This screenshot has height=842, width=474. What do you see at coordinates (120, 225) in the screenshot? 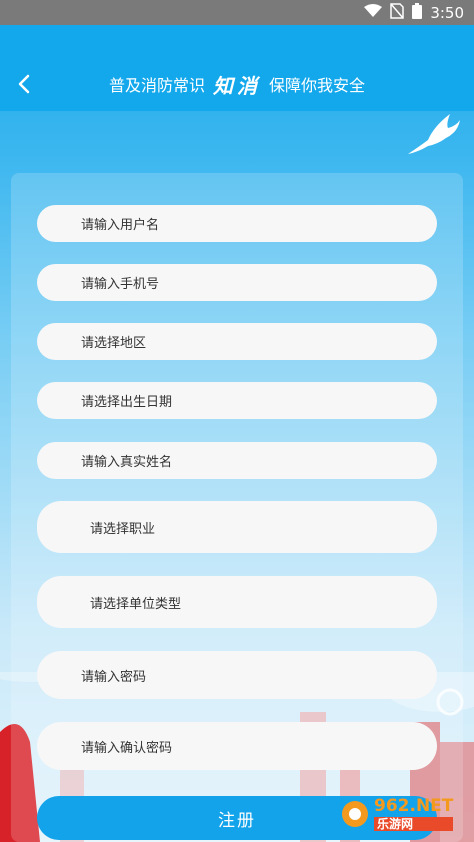
I see `username-placeholder: 请输入用户名` at bounding box center [120, 225].